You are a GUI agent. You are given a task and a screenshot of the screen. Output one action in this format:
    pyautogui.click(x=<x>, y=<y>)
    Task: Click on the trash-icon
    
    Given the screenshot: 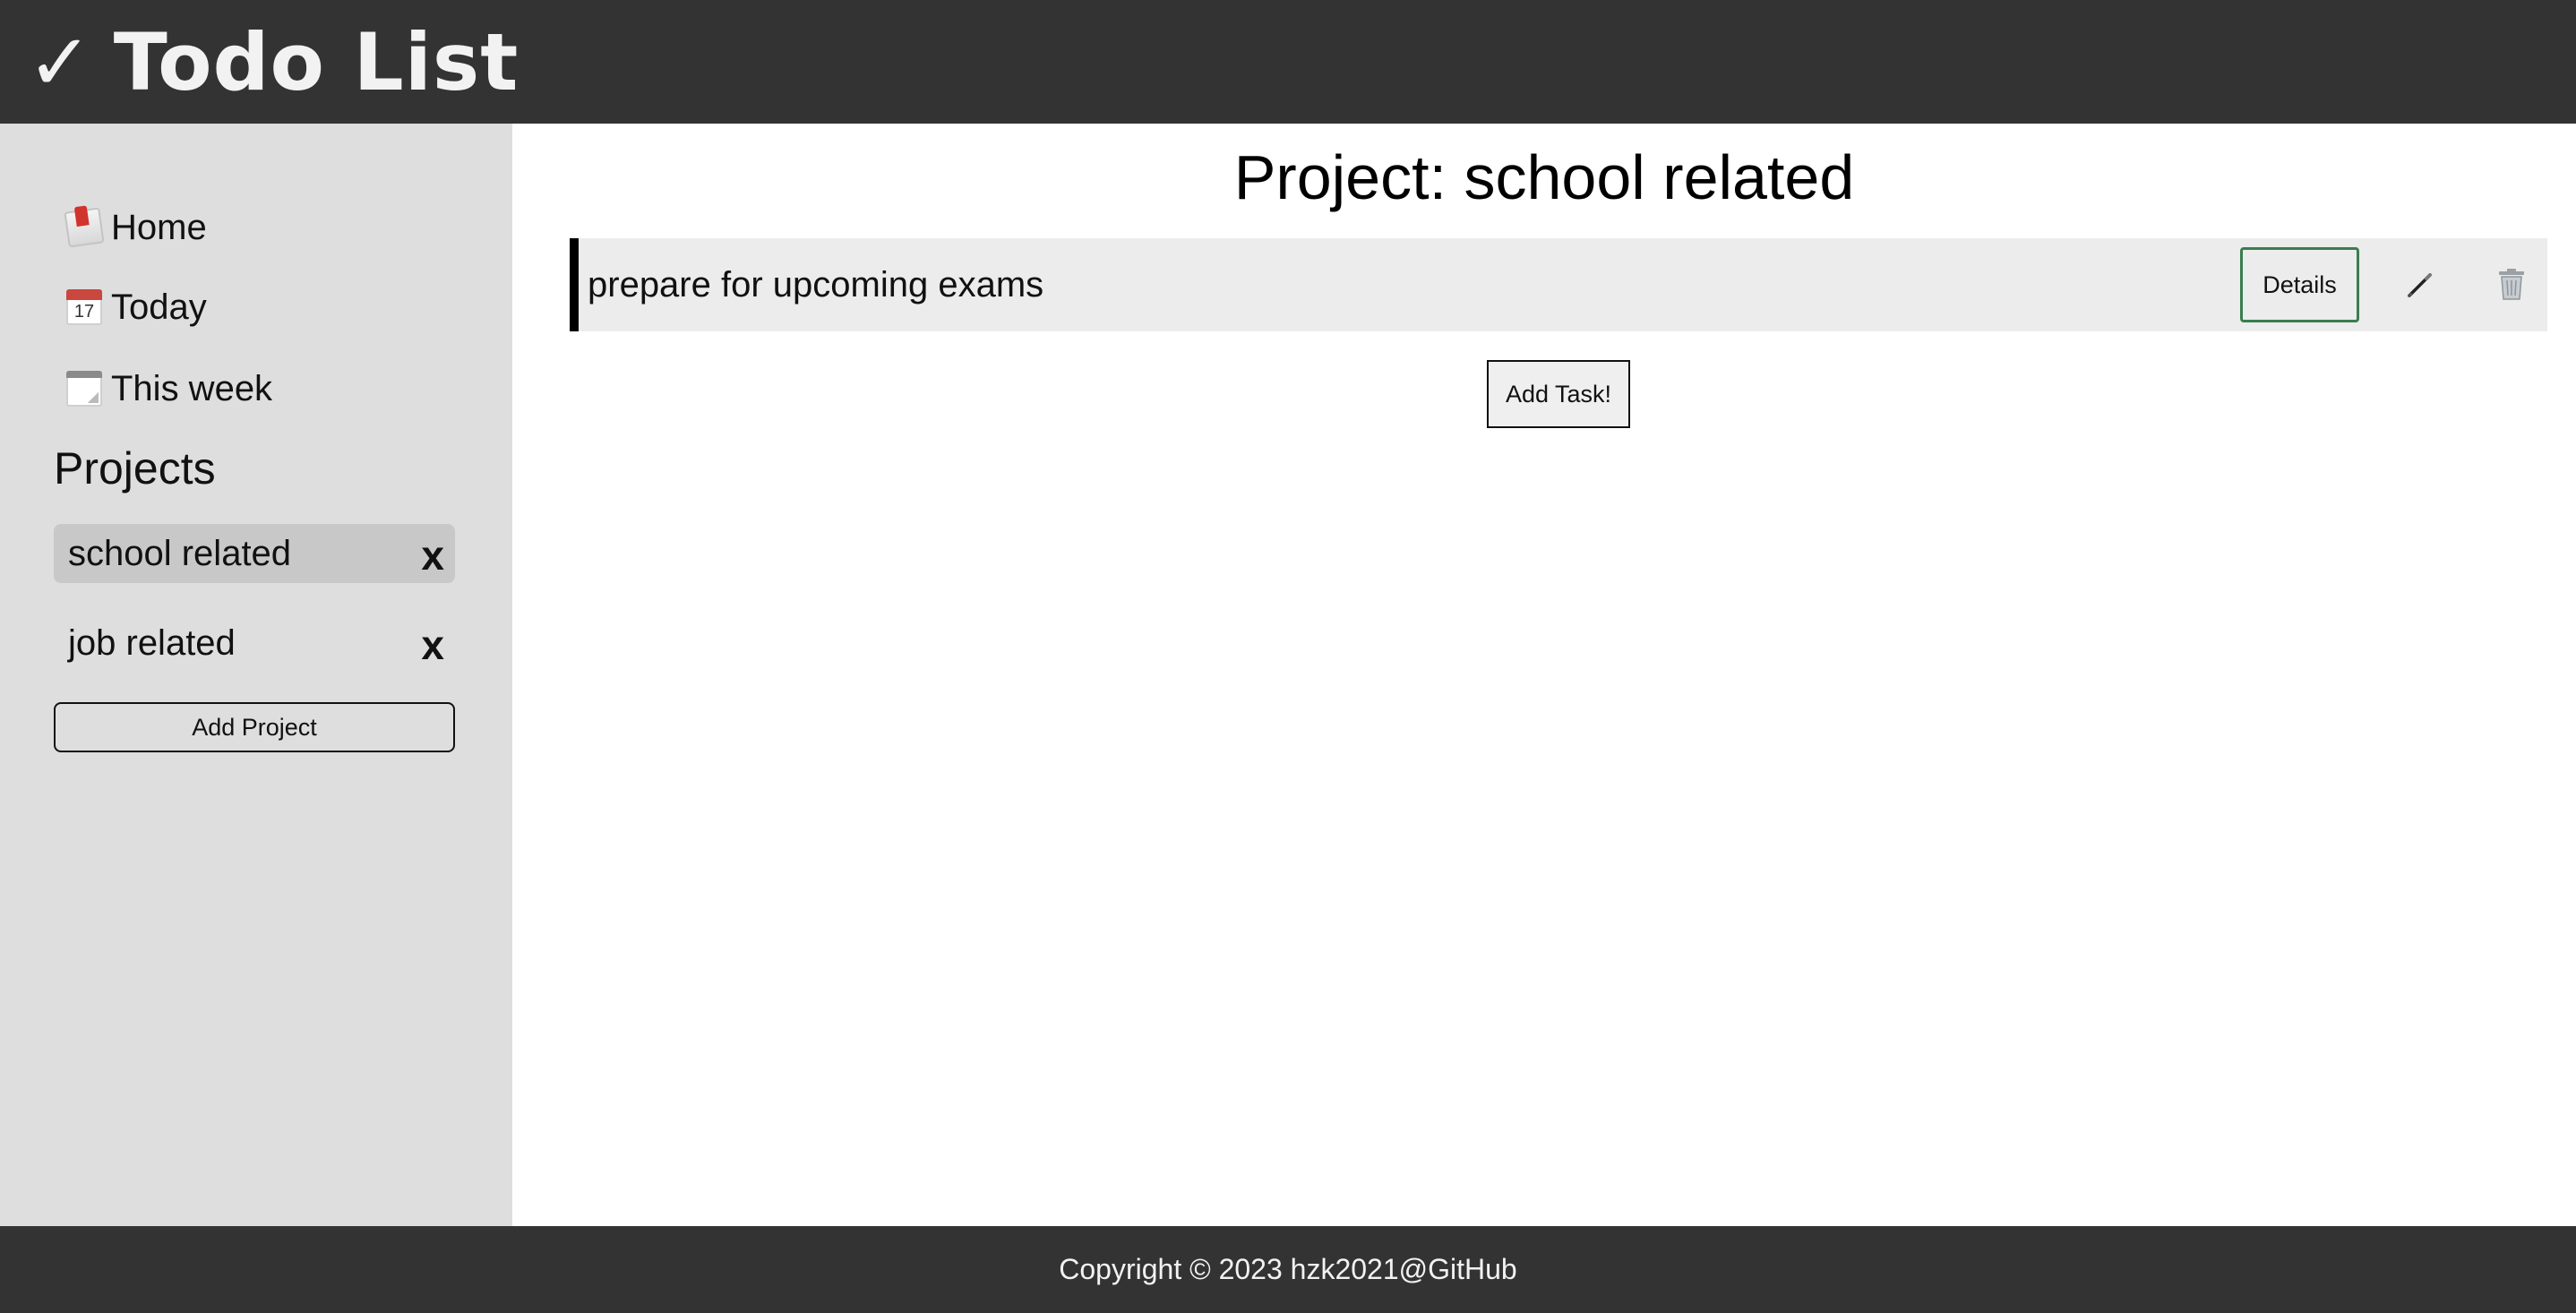 What is the action you would take?
    pyautogui.click(x=2511, y=285)
    